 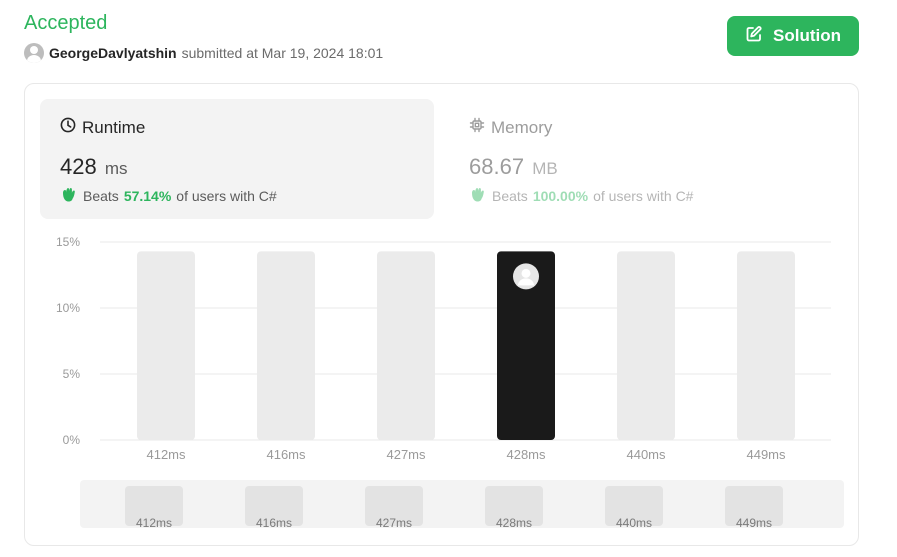 What do you see at coordinates (754, 523) in the screenshot?
I see `mini-tick-label: 449ms` at bounding box center [754, 523].